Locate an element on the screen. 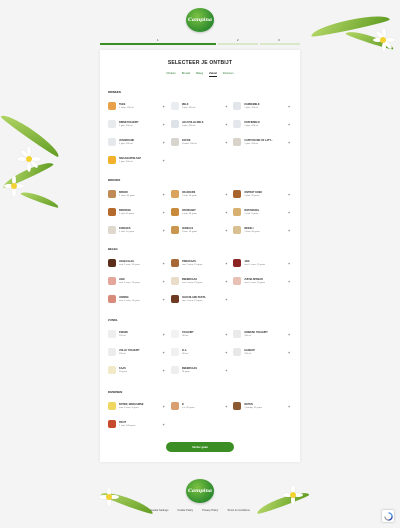 This screenshot has width=400, height=528. tab-drinken: Drinken is located at coordinates (170, 74).